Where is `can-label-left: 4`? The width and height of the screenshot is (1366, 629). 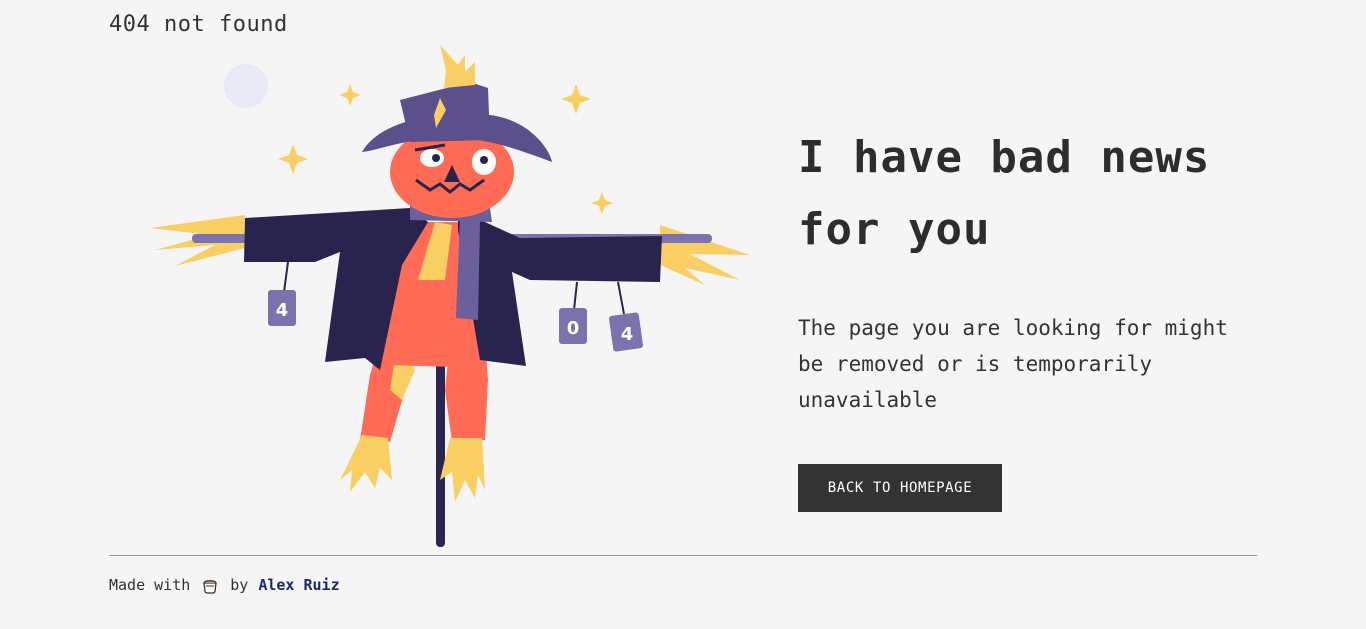
can-label-left: 4 is located at coordinates (282, 310).